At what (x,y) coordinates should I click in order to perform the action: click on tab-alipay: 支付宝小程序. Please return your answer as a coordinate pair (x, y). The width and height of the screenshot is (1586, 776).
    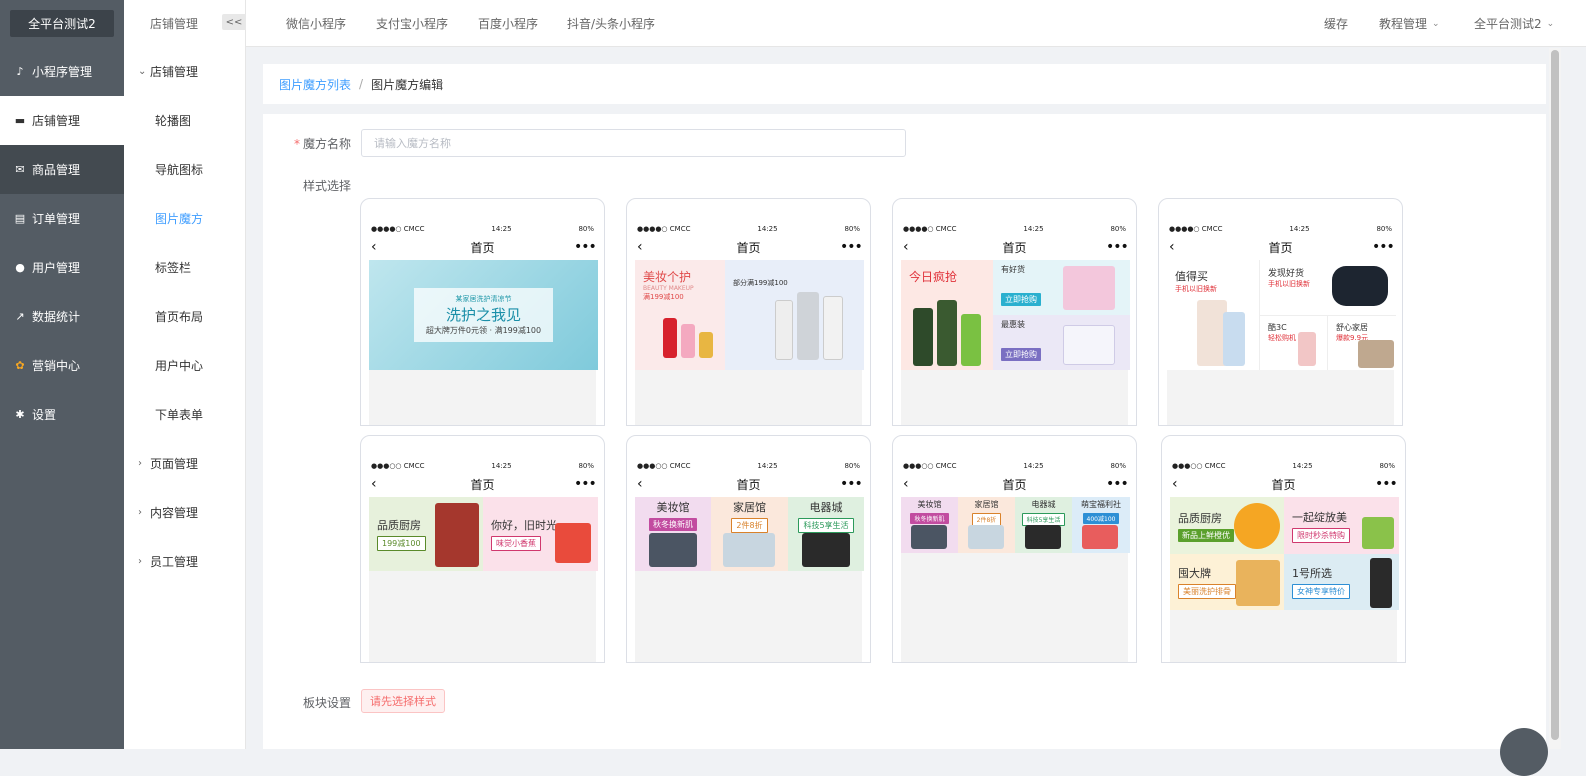
    Looking at the image, I should click on (412, 23).